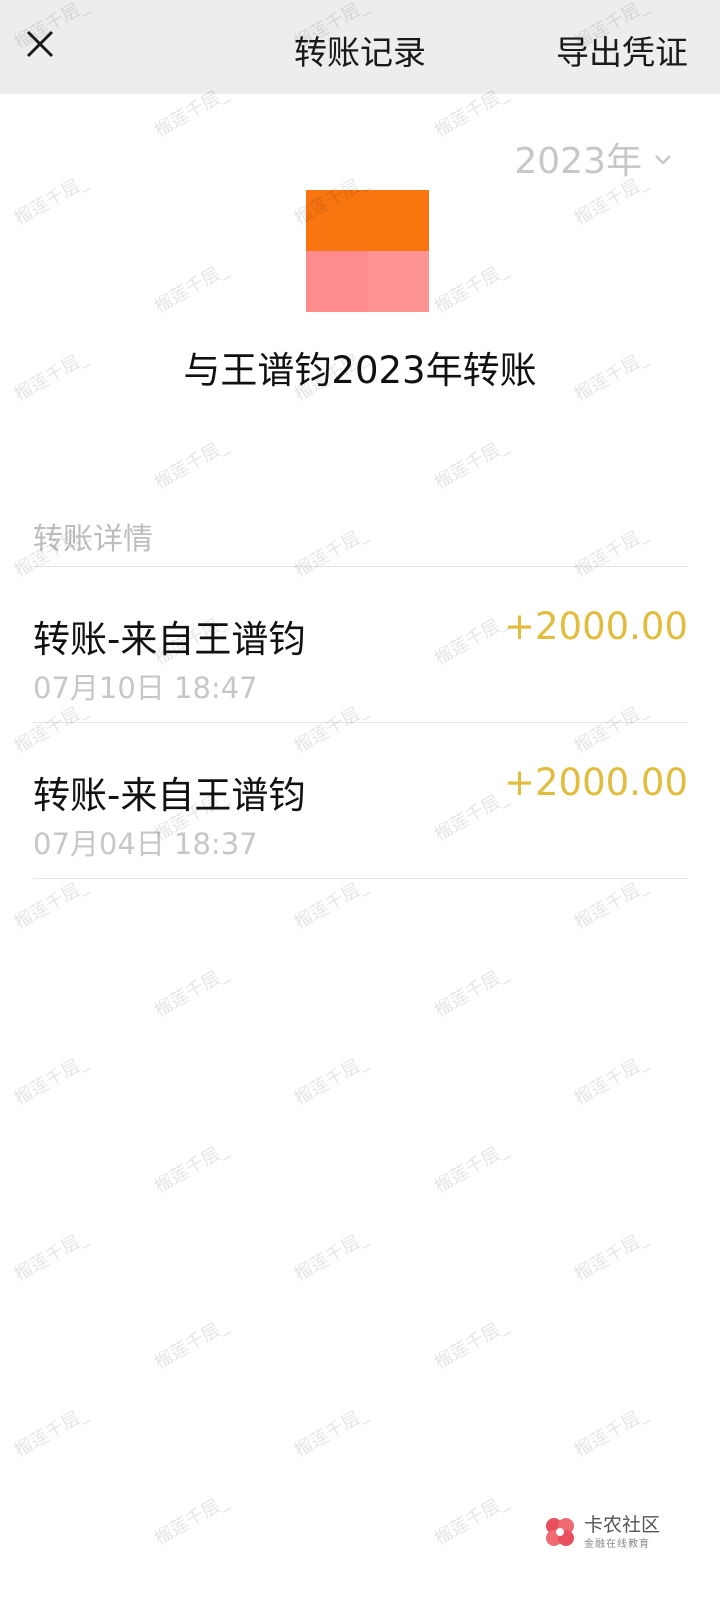  What do you see at coordinates (360, 47) in the screenshot?
I see `top-bar: 转账记录 导出凭证` at bounding box center [360, 47].